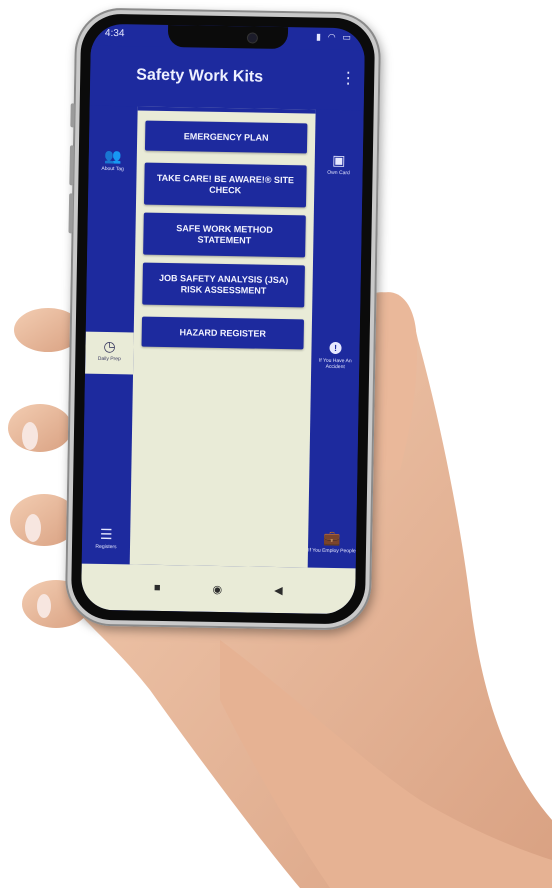 This screenshot has width=552, height=888. I want to click on rail-item-registers: ☰ Registers, so click(106, 538).